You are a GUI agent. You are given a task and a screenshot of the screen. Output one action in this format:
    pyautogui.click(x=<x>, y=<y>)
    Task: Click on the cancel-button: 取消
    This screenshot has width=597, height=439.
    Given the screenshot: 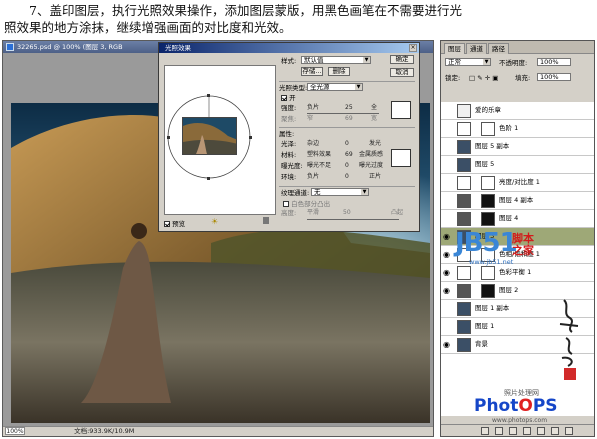 What is the action you would take?
    pyautogui.click(x=402, y=72)
    